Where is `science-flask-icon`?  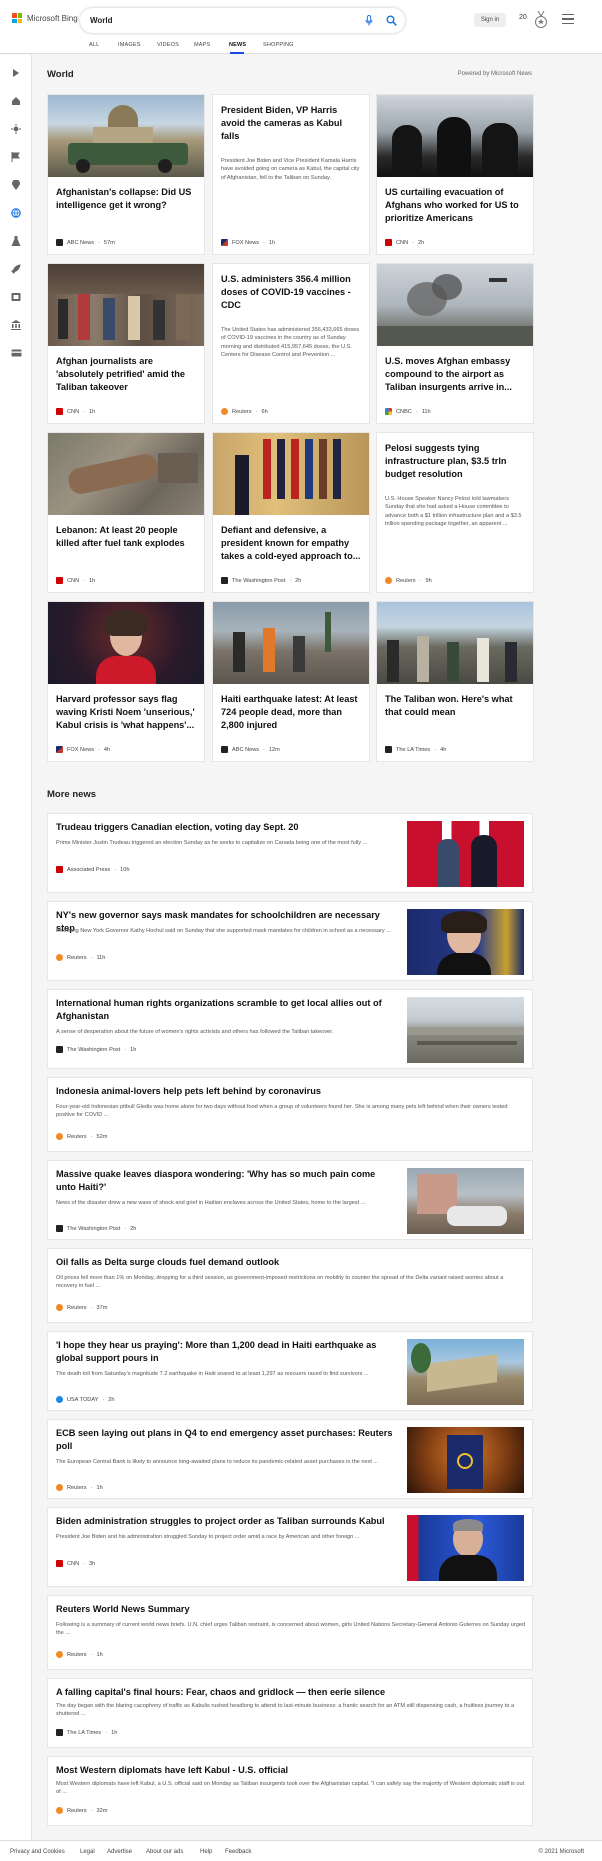
science-flask-icon is located at coordinates (16, 241).